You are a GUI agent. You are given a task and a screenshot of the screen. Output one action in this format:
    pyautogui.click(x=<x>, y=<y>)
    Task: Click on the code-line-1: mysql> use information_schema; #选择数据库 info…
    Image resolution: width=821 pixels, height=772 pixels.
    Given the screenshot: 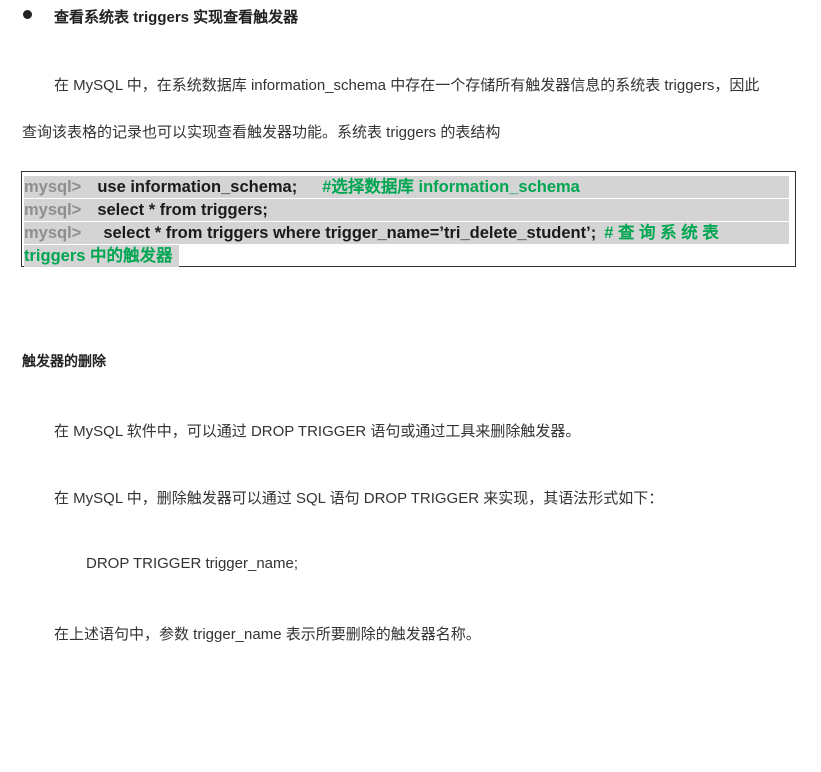 What is the action you would take?
    pyautogui.click(x=406, y=187)
    